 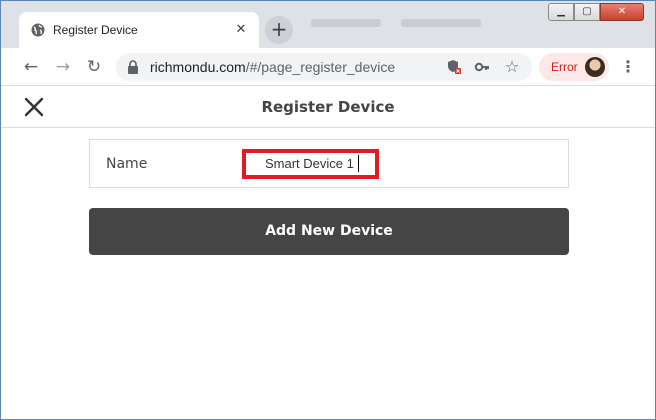 I want to click on url-host: richmondu.com, so click(x=198, y=67).